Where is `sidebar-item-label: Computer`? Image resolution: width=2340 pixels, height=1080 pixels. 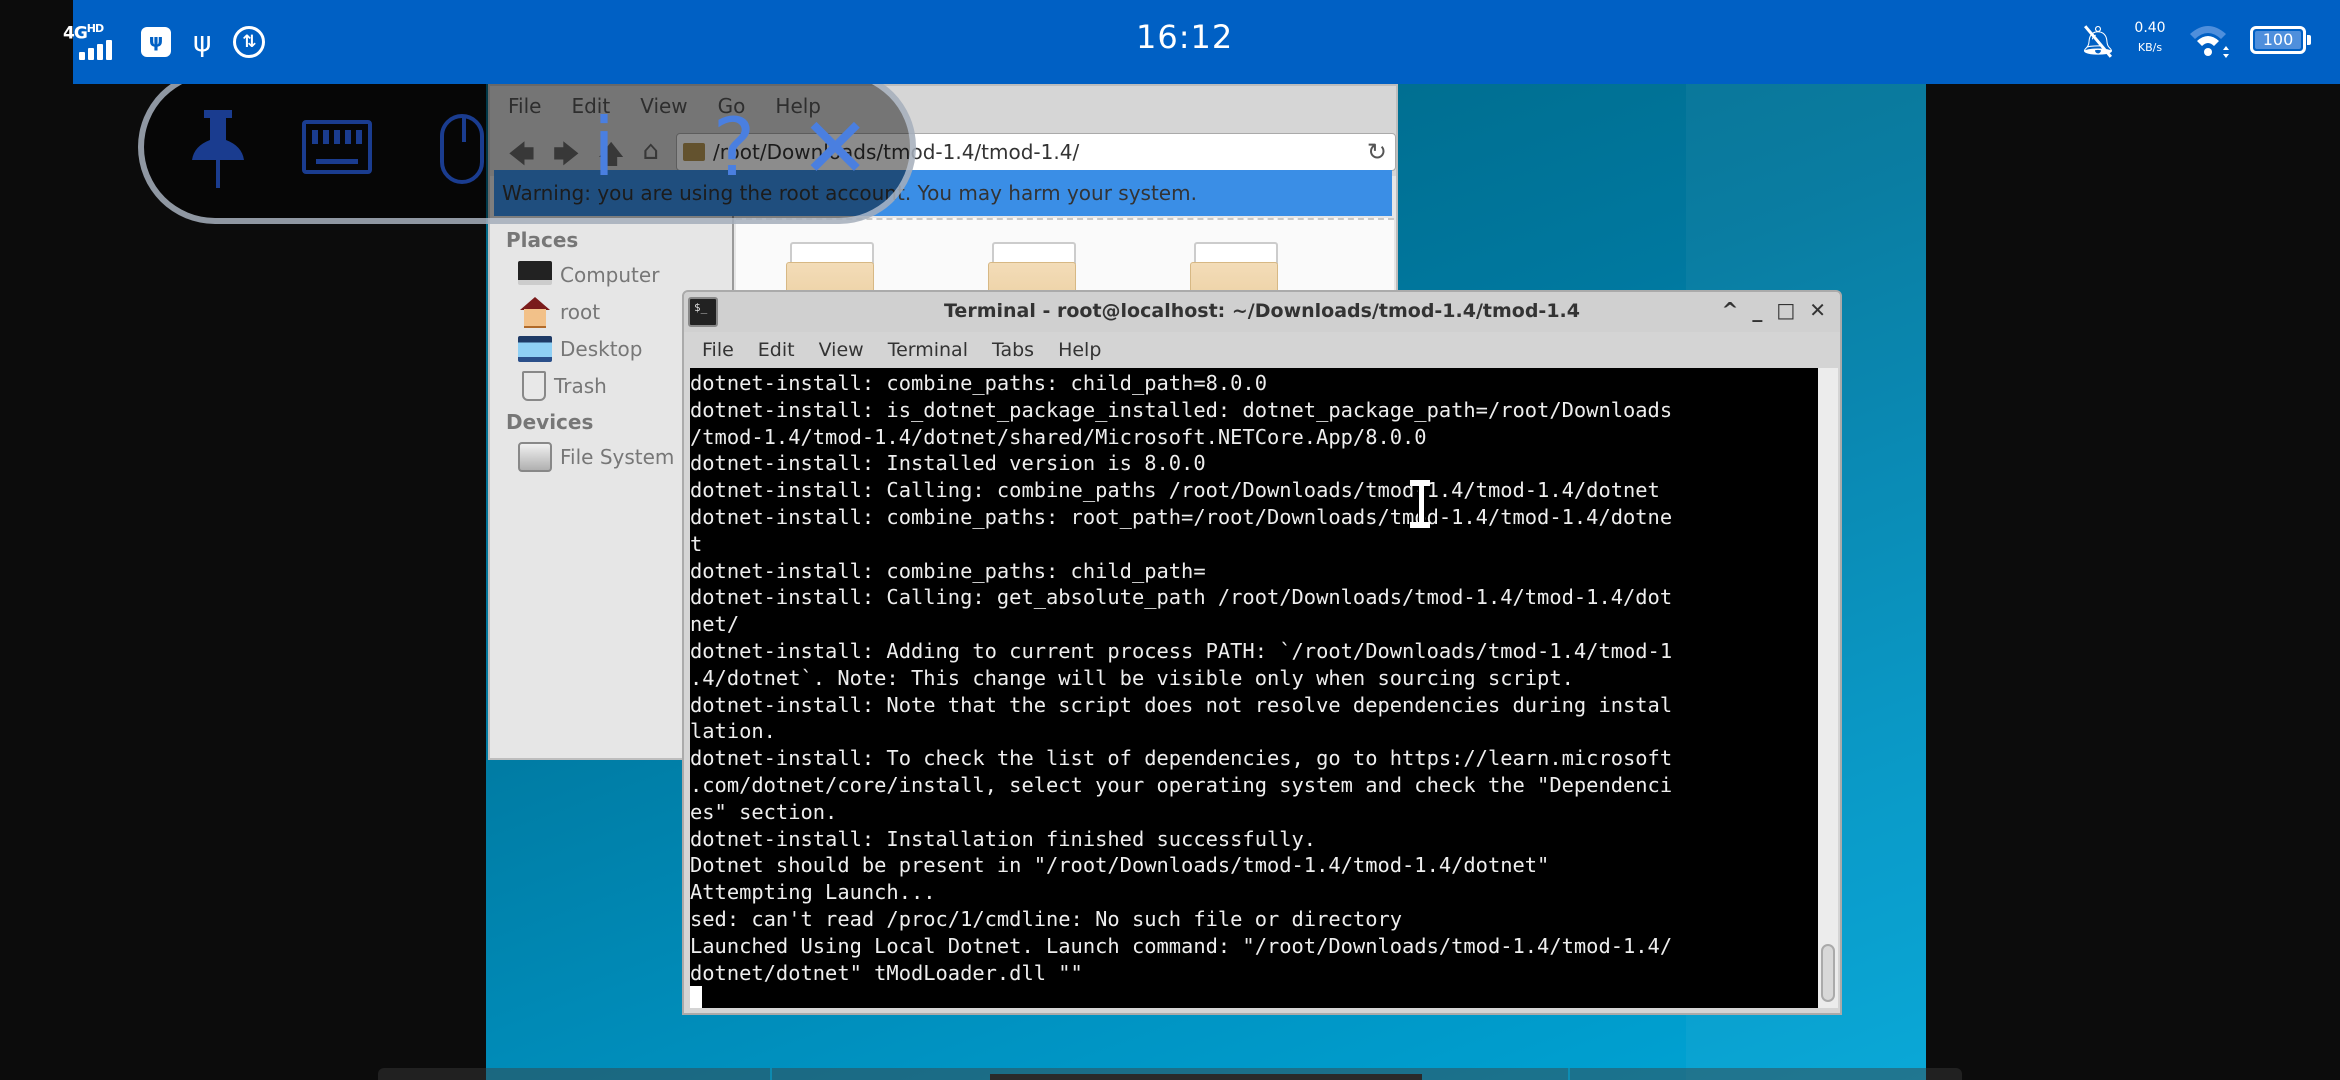
sidebar-item-label: Computer is located at coordinates (610, 274).